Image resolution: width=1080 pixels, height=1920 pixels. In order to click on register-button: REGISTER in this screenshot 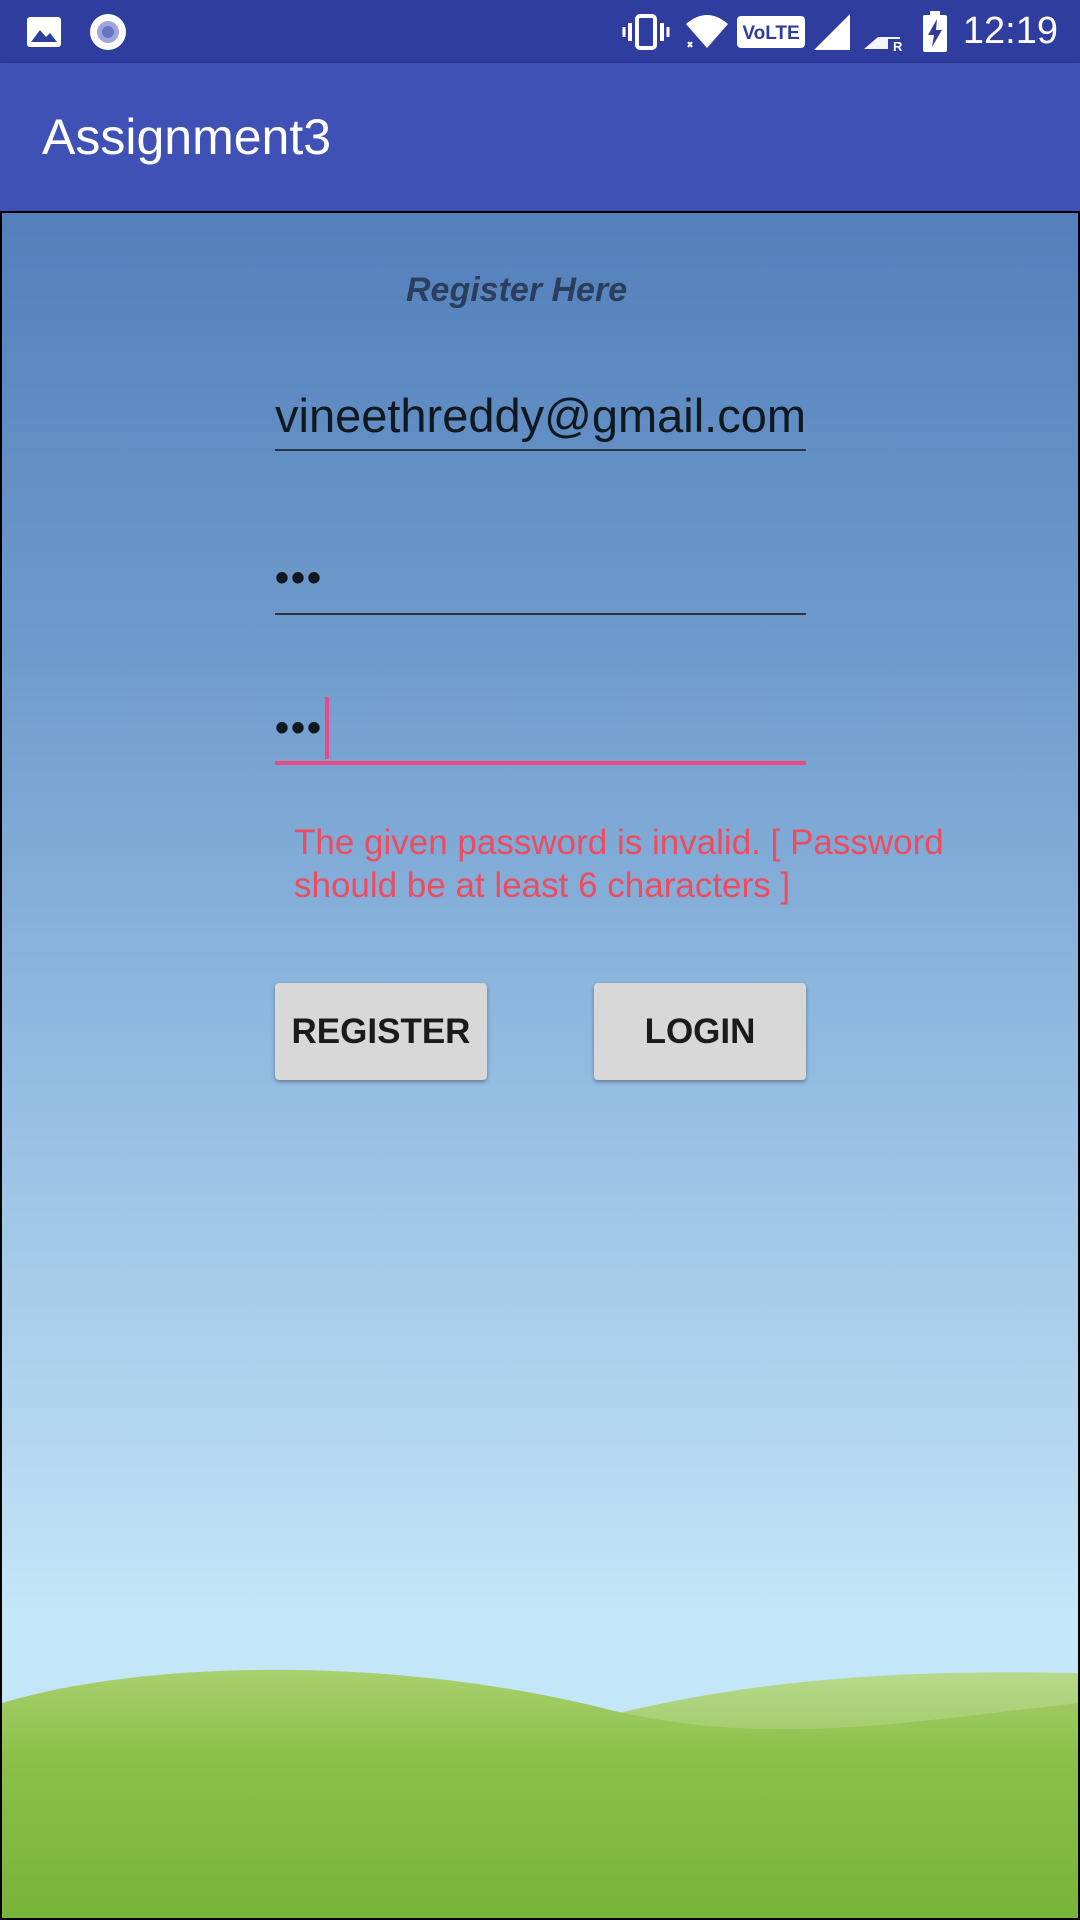, I will do `click(381, 1031)`.